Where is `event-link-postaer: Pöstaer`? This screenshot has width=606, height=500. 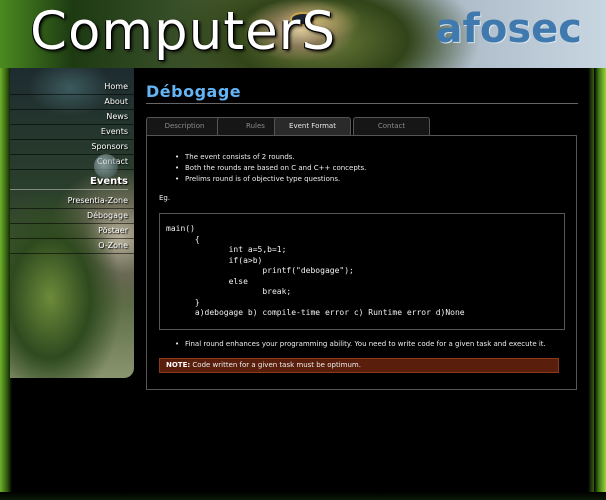 event-link-postaer: Pöstaer is located at coordinates (72, 231).